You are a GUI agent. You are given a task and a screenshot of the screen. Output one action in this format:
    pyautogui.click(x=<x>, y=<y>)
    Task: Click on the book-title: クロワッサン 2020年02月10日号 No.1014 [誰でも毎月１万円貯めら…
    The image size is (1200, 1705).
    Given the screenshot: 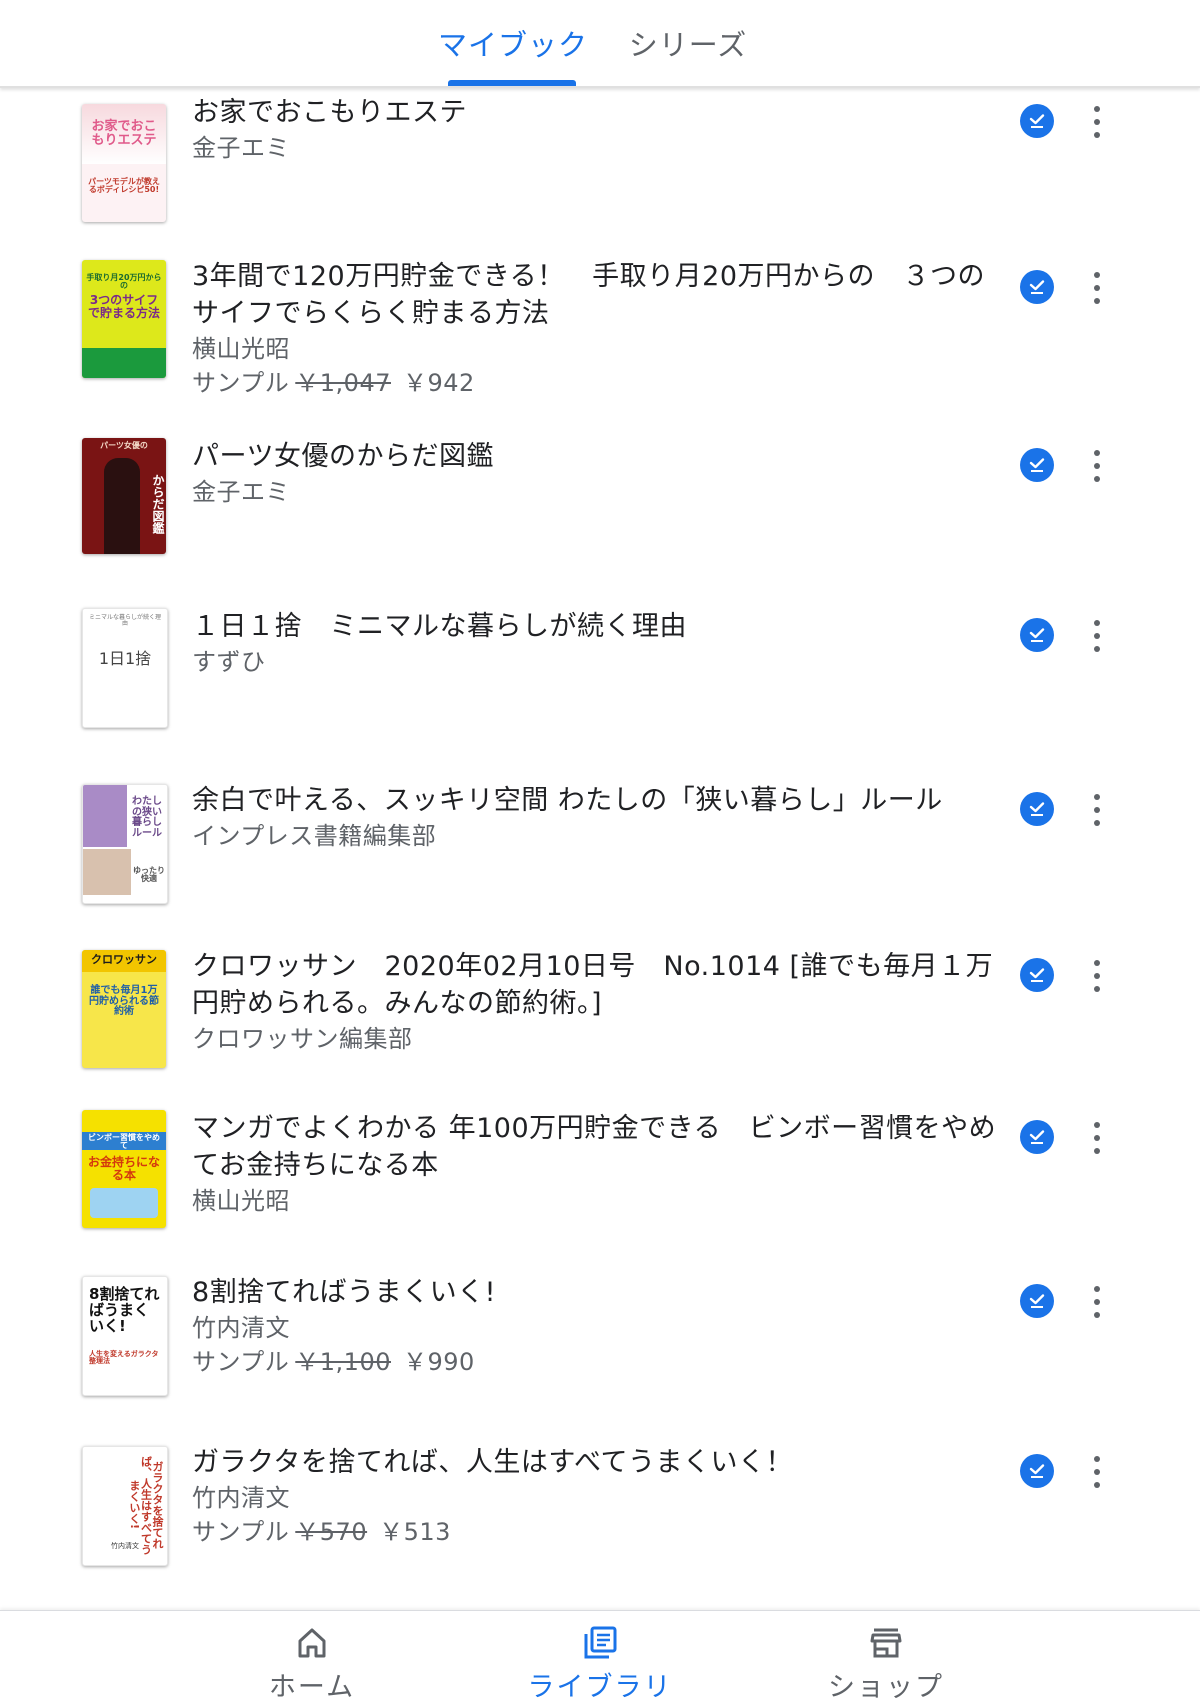 What is the action you would take?
    pyautogui.click(x=602, y=985)
    